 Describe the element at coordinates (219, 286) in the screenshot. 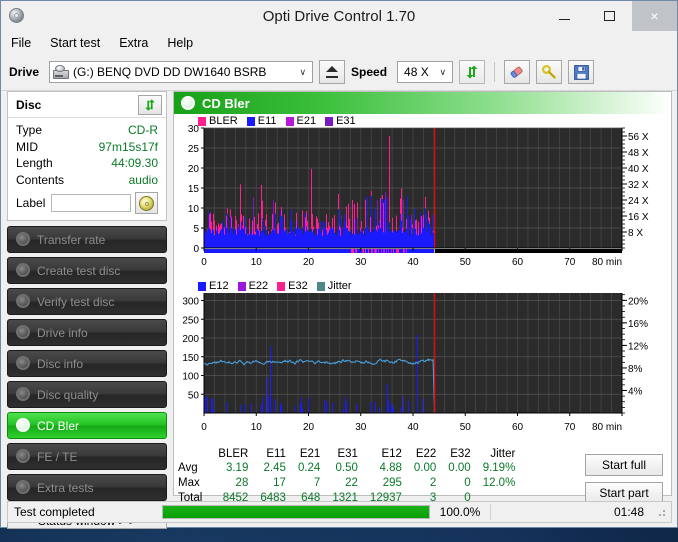

I see `legend-label: E12` at that location.